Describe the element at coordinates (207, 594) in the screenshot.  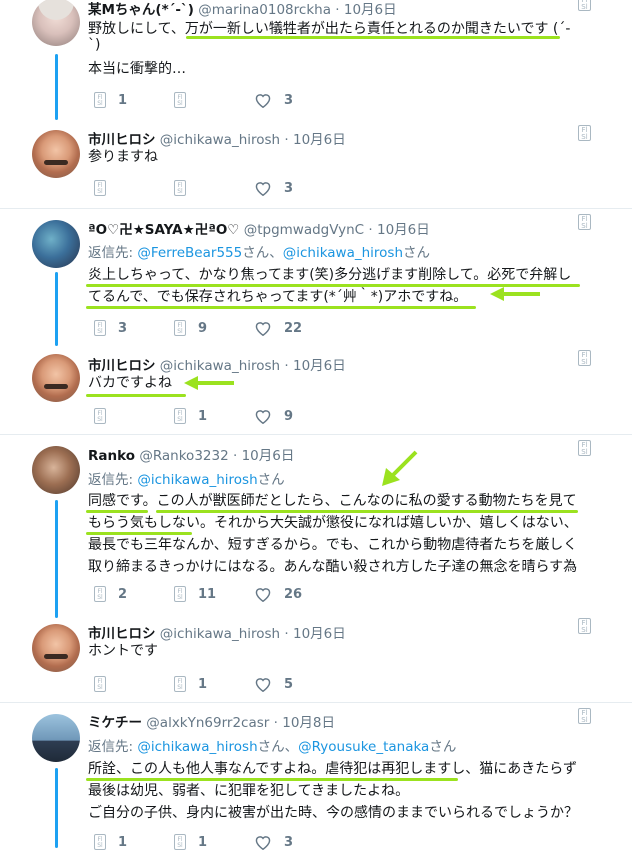
I see `retweet-count: 11` at that location.